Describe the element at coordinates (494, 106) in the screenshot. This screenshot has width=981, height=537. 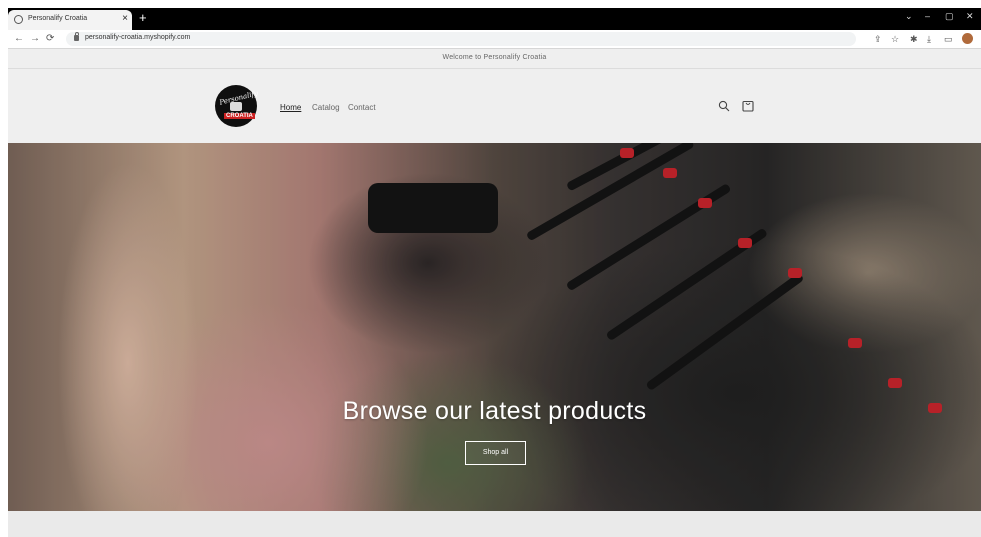
I see `store-header: Personalify CROATIA Home Catalog Contact` at that location.